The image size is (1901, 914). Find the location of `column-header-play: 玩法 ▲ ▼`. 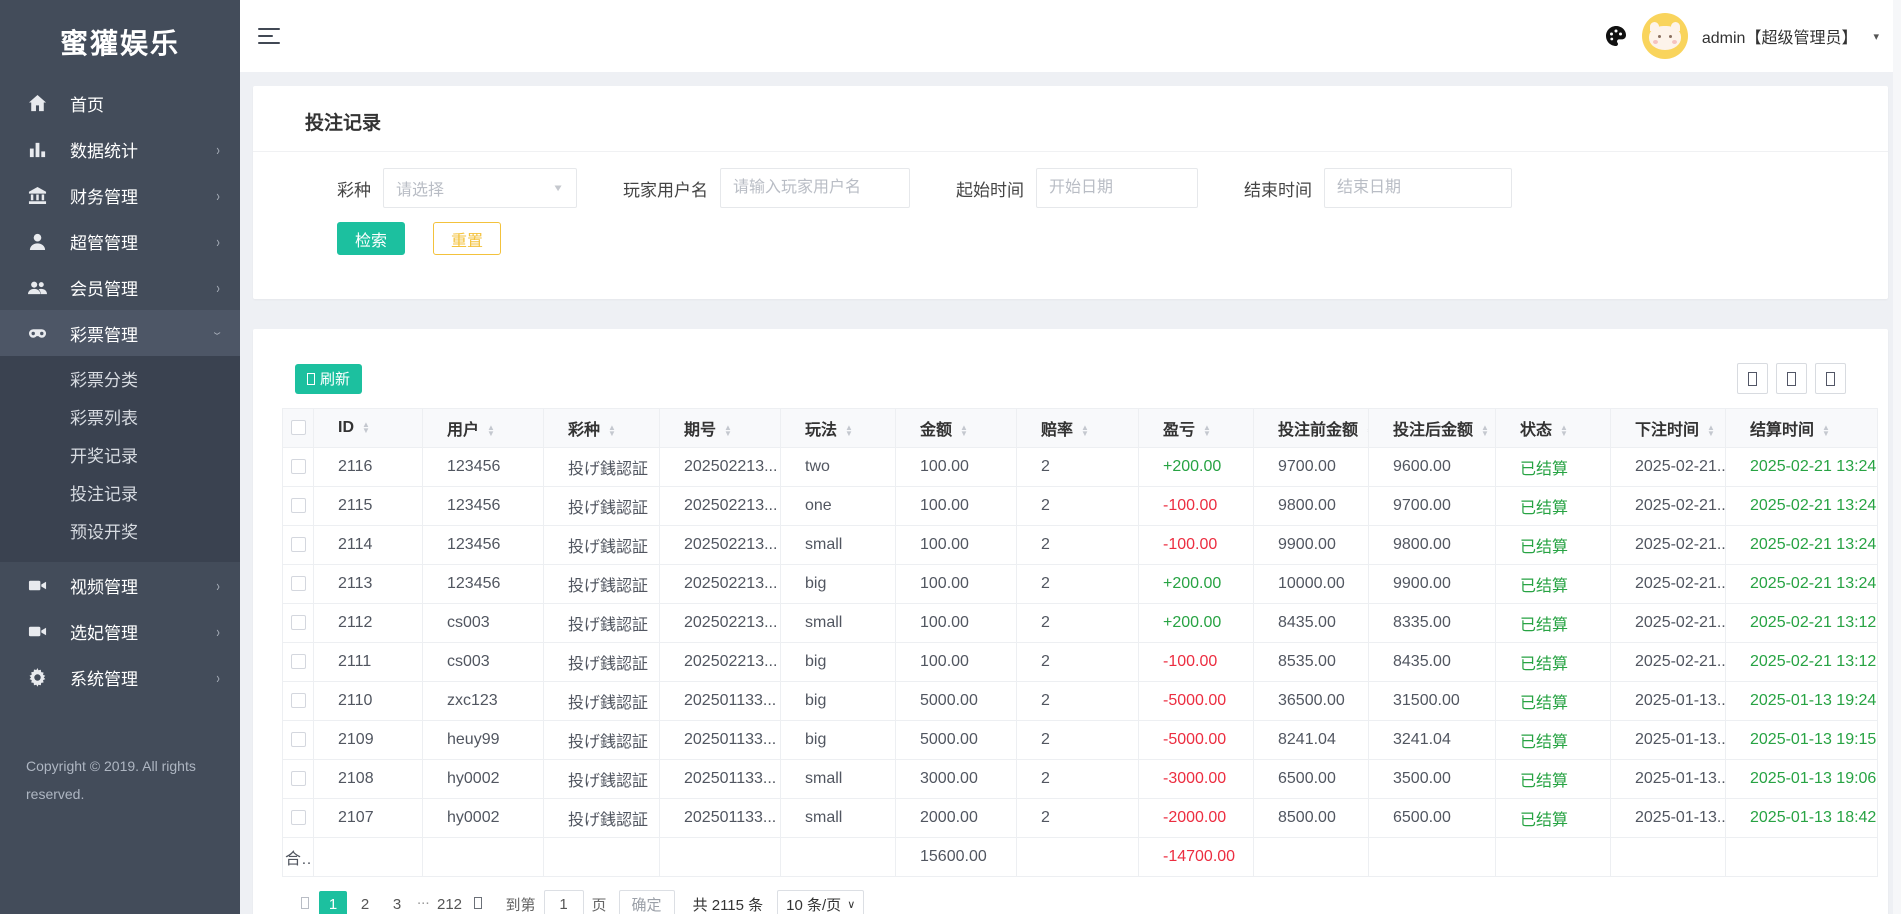

column-header-play: 玩法 ▲ ▼ is located at coordinates (838, 428).